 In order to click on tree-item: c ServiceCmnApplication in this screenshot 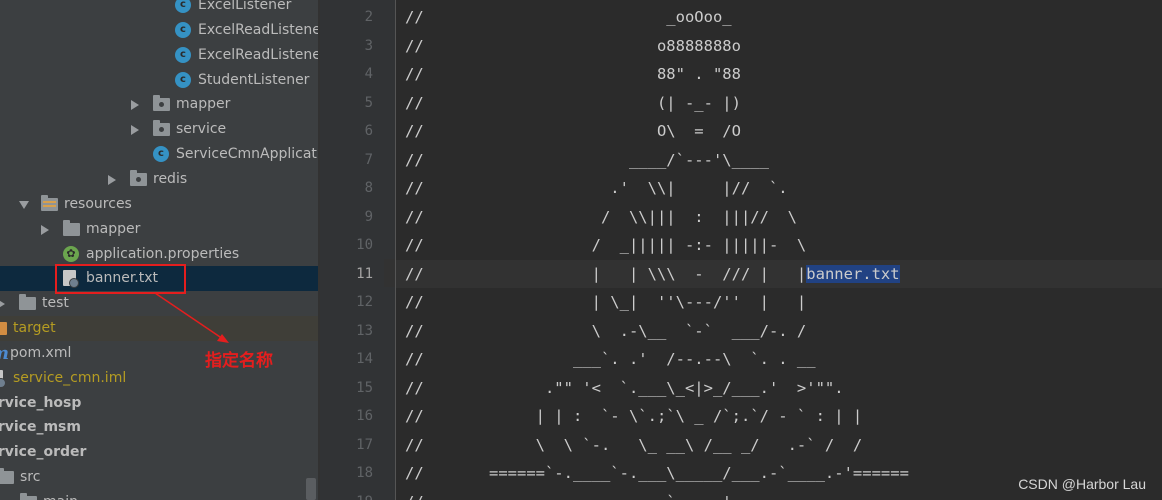, I will do `click(159, 154)`.